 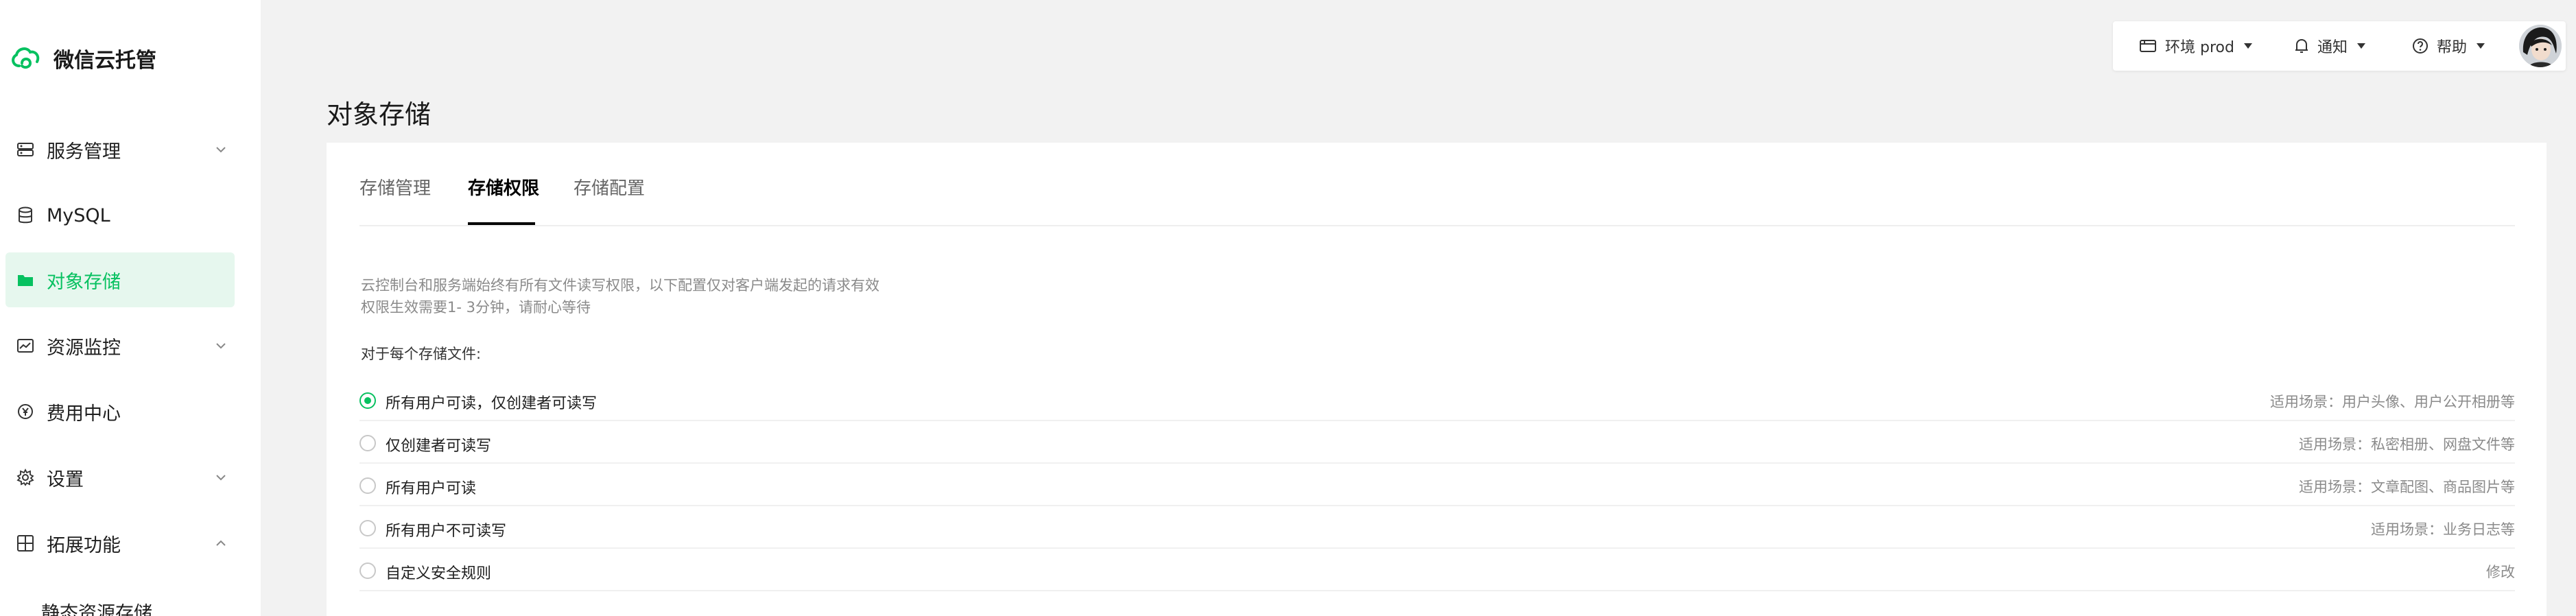 I want to click on folder-icon, so click(x=25, y=280).